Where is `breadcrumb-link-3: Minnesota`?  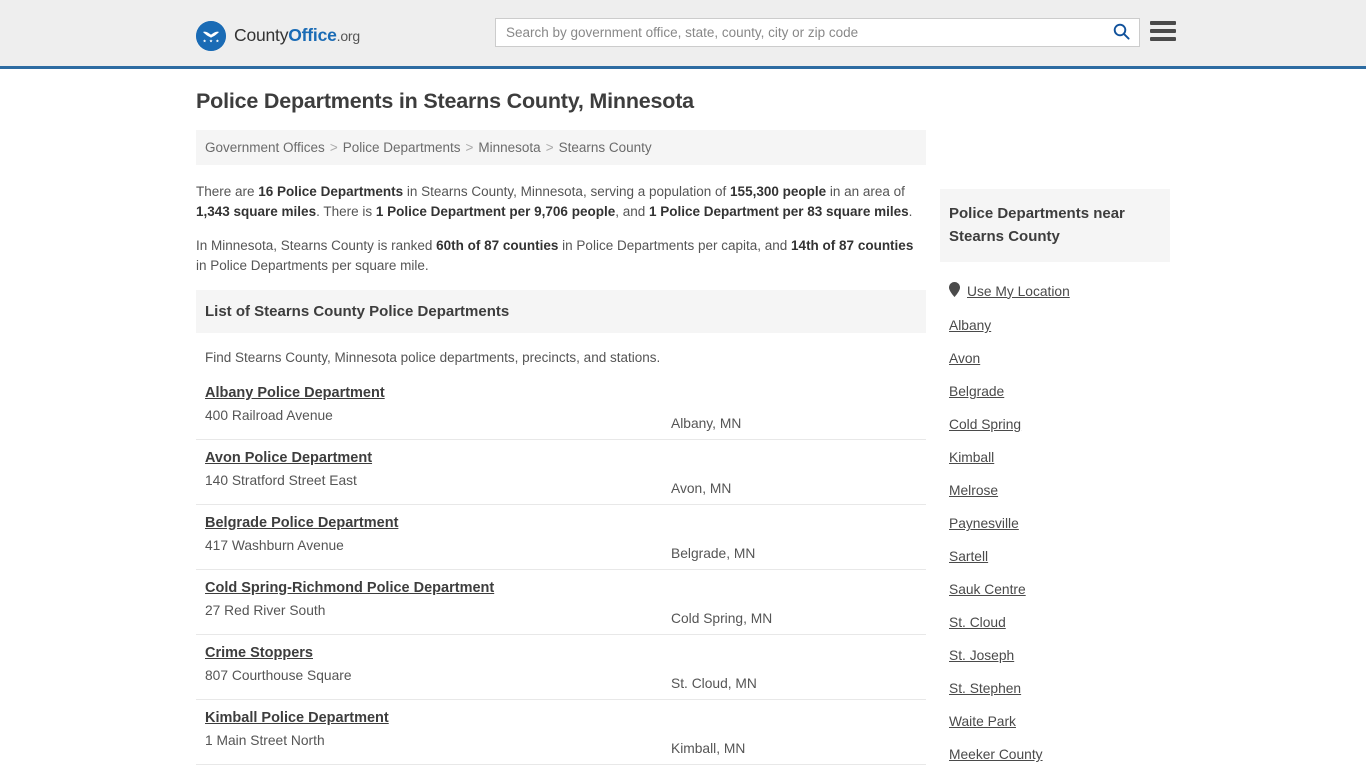
breadcrumb-link-3: Minnesota is located at coordinates (509, 147).